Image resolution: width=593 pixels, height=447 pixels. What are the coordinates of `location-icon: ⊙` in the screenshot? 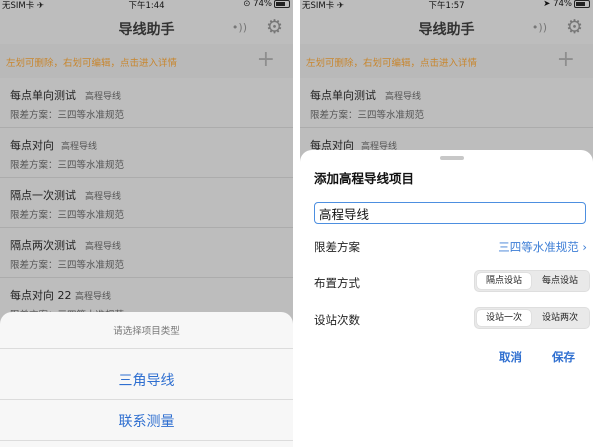 It's located at (248, 4).